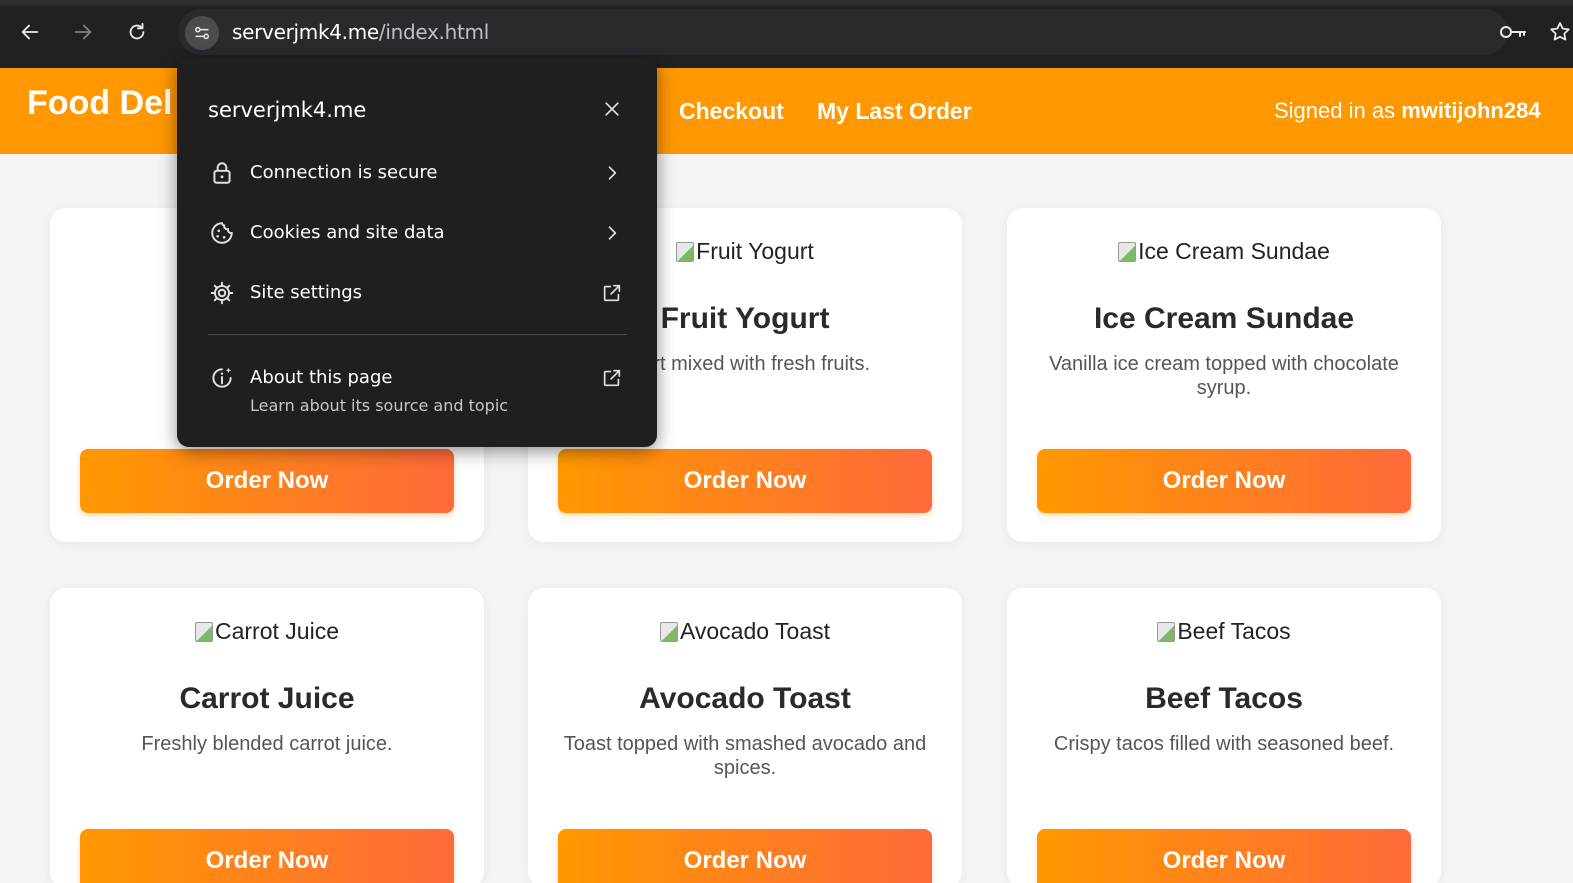 The image size is (1573, 883). What do you see at coordinates (1234, 251) in the screenshot?
I see `image-alt-text: Ice Cream Sundae` at bounding box center [1234, 251].